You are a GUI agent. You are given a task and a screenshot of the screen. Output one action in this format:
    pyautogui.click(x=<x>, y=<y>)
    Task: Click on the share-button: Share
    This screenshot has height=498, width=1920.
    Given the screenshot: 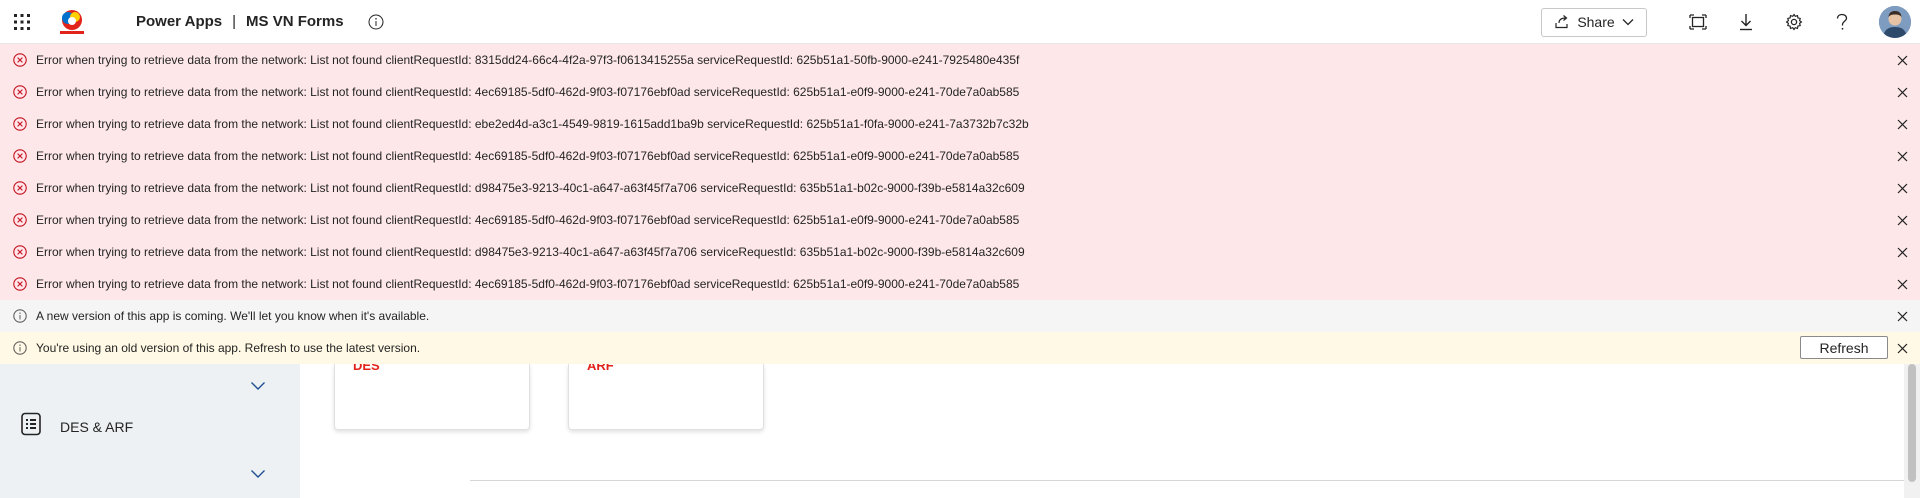 What is the action you would take?
    pyautogui.click(x=1594, y=22)
    